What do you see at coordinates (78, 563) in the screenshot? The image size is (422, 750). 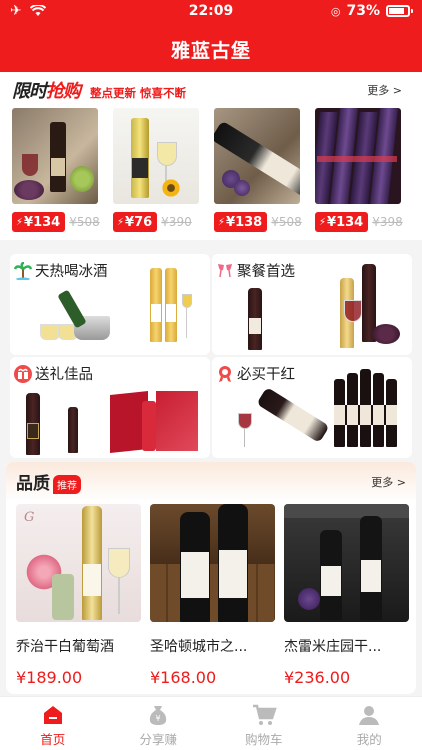 I see `product-image: G` at bounding box center [78, 563].